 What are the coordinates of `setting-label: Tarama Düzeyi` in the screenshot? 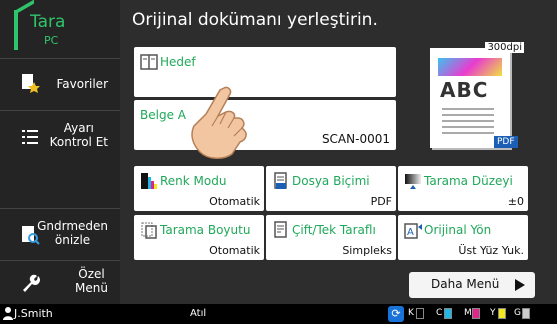 It's located at (468, 181).